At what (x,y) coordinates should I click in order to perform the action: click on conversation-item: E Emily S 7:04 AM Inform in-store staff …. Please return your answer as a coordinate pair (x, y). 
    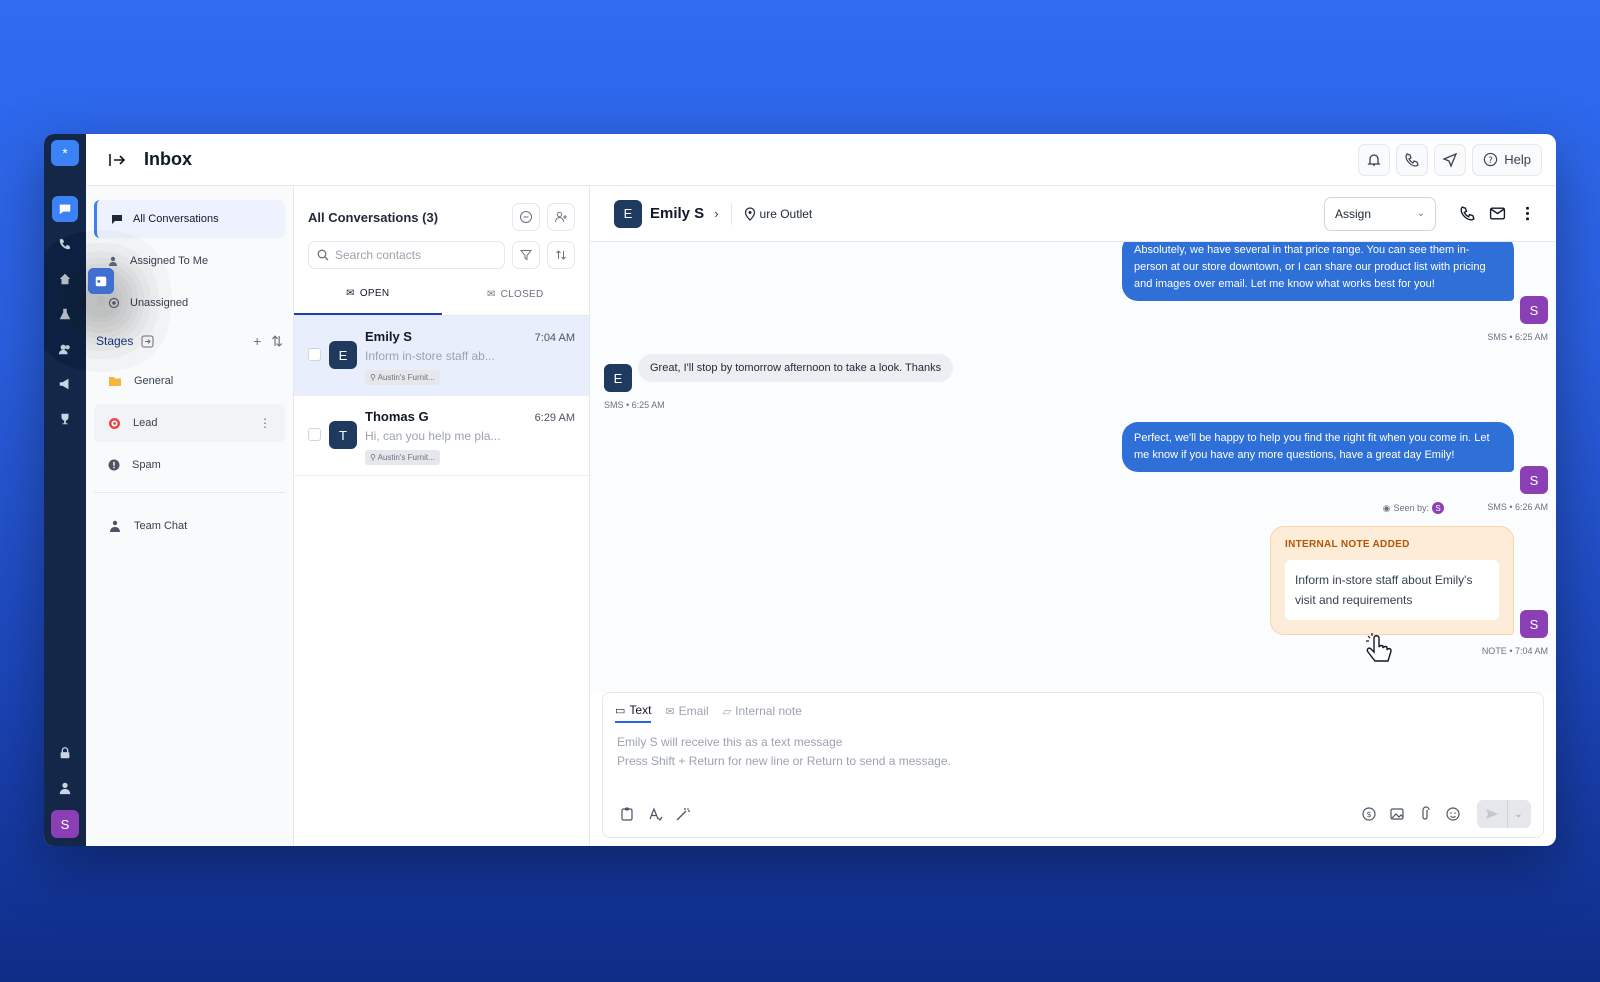
    Looking at the image, I should click on (441, 356).